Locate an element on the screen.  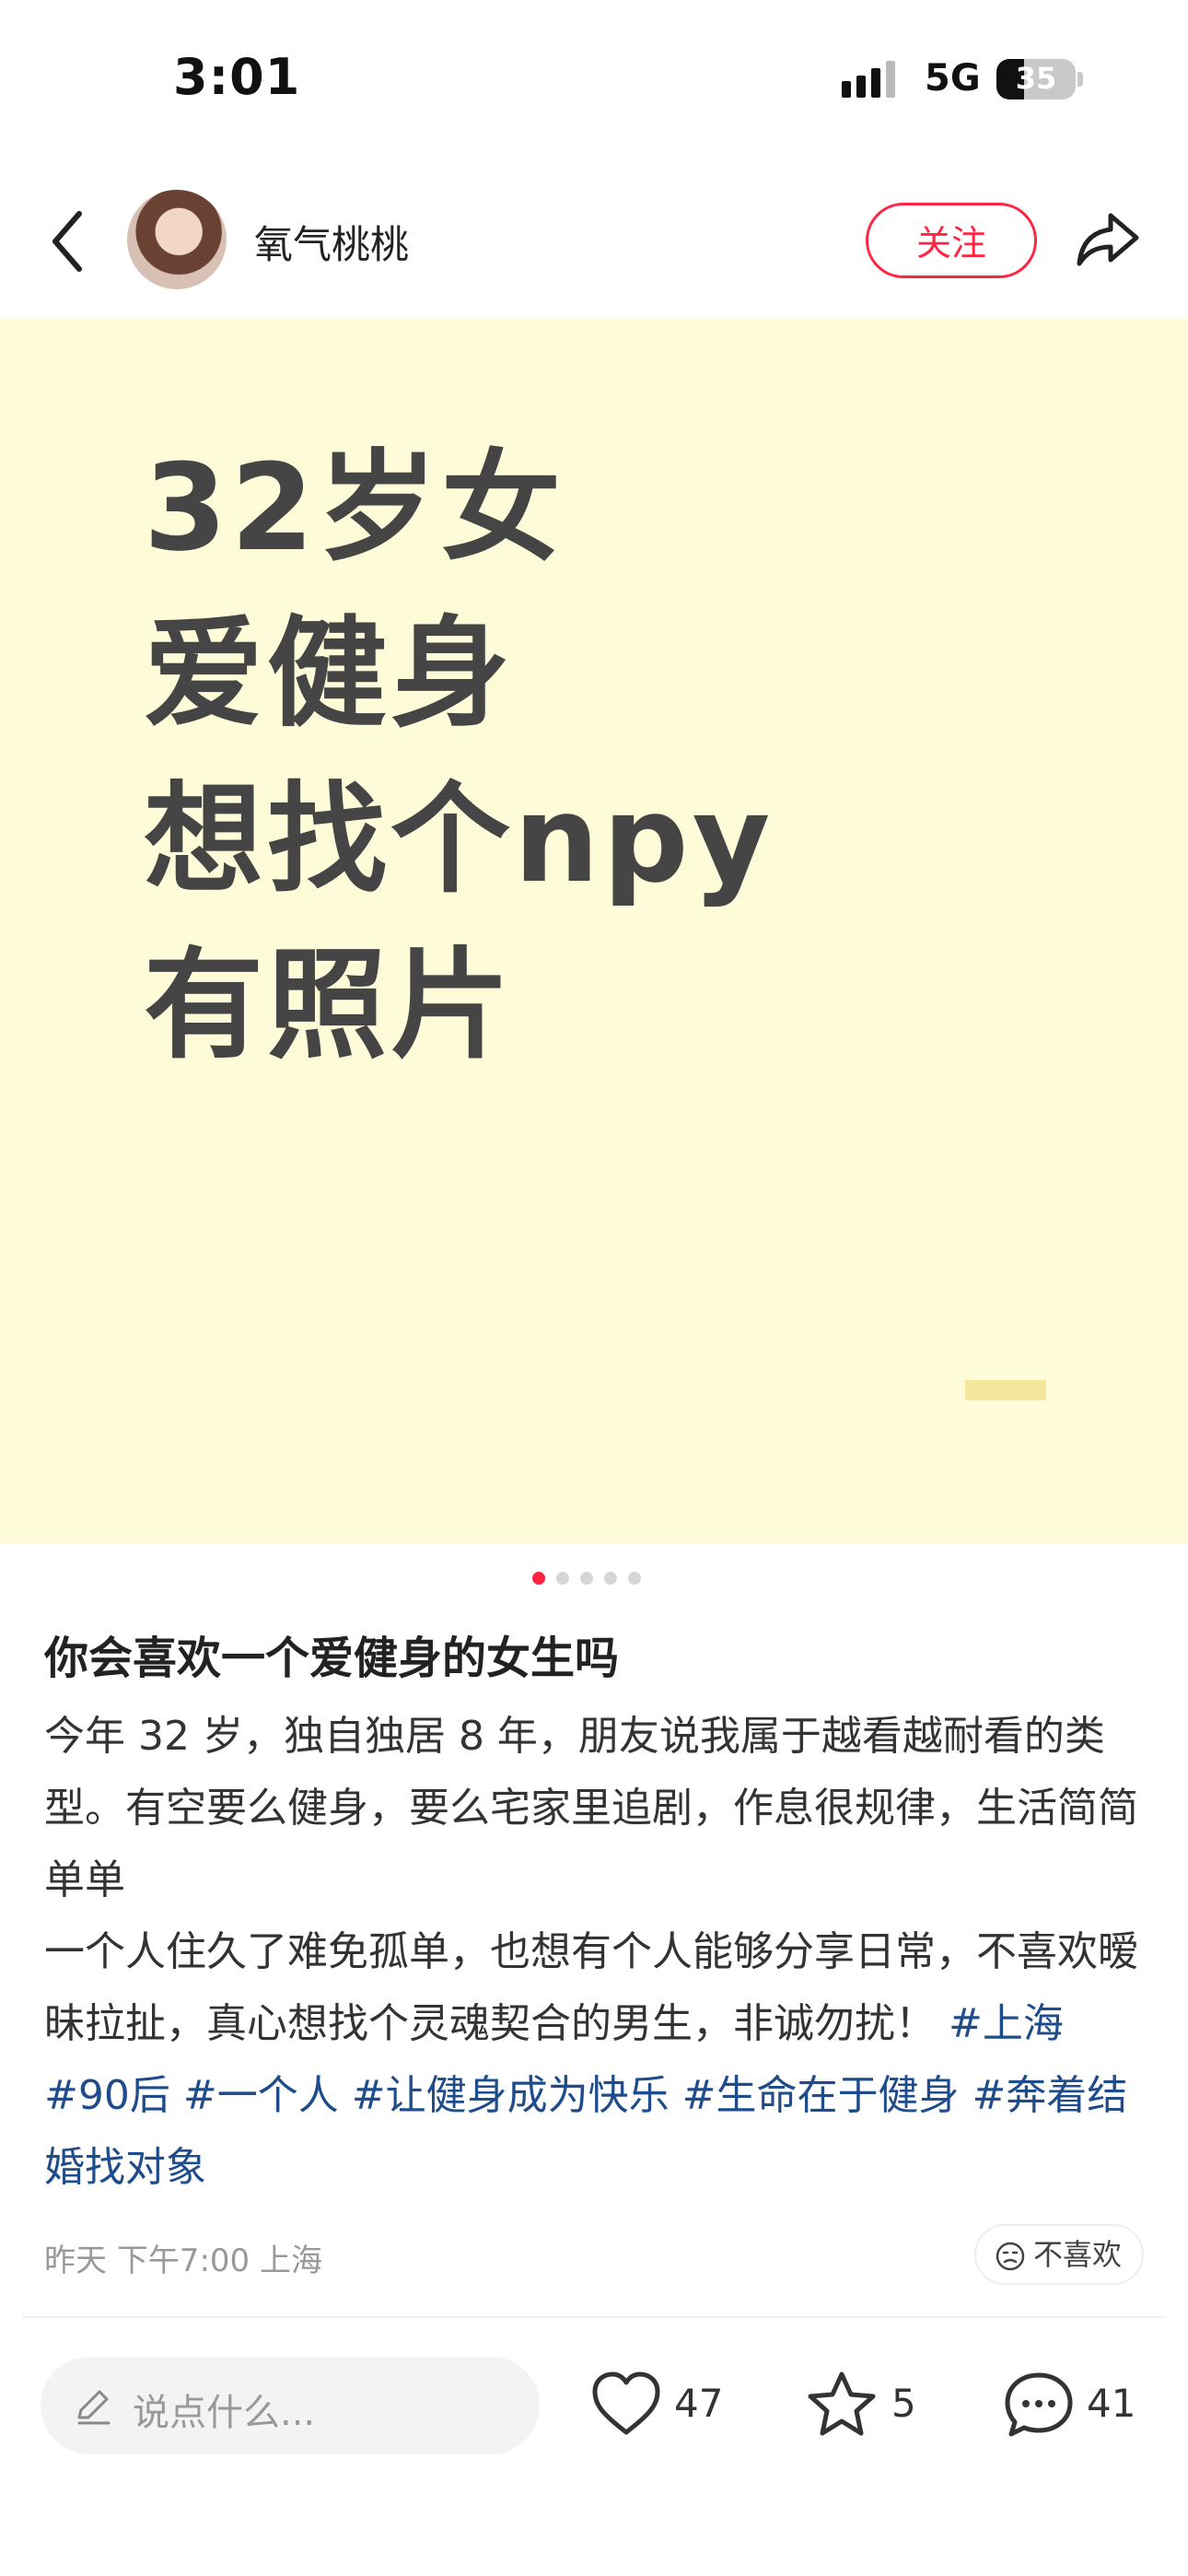
comment-button is located at coordinates (1039, 2406).